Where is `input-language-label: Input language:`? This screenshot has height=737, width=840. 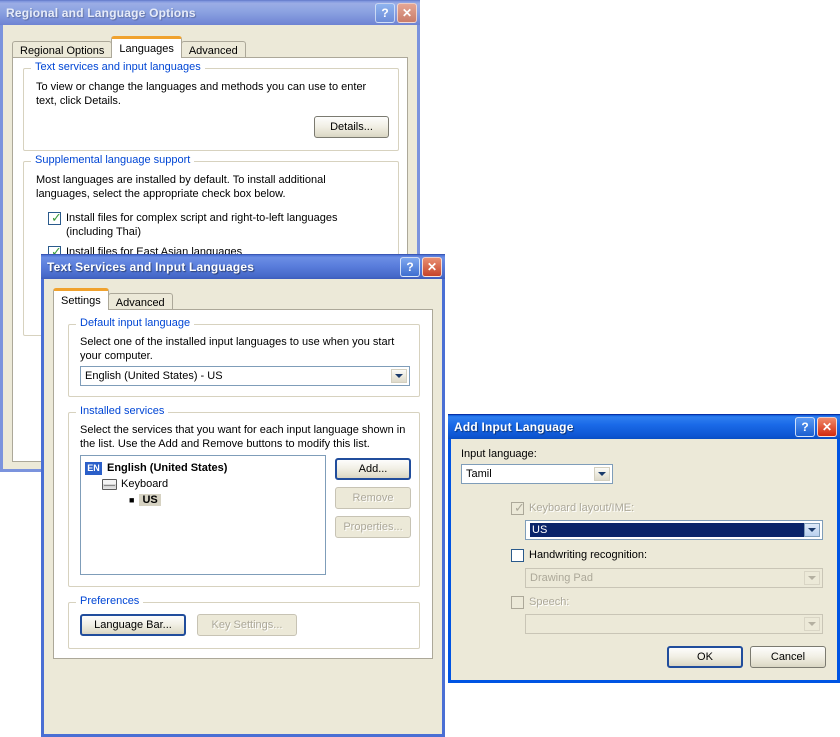
input-language-label: Input language: is located at coordinates (499, 454).